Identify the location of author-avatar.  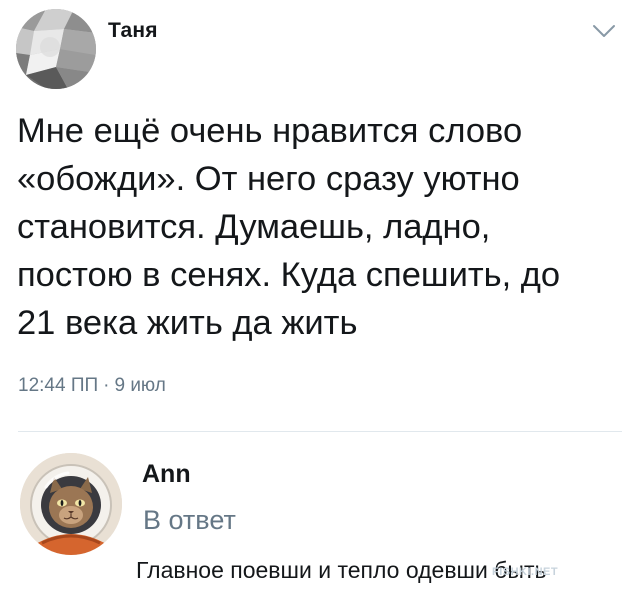
(56, 49).